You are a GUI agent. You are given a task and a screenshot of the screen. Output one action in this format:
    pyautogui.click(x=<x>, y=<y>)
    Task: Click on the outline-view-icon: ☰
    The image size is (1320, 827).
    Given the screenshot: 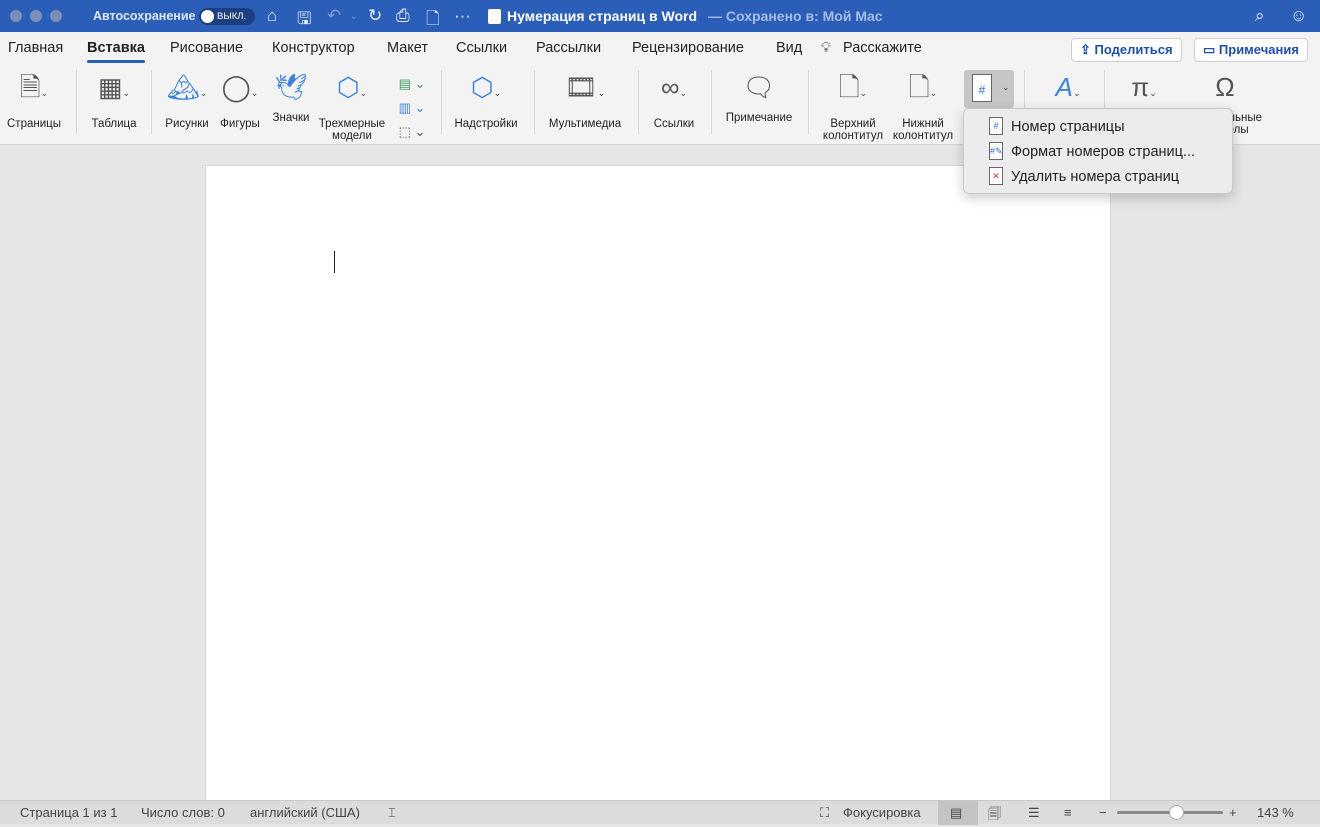 What is the action you would take?
    pyautogui.click(x=1034, y=813)
    